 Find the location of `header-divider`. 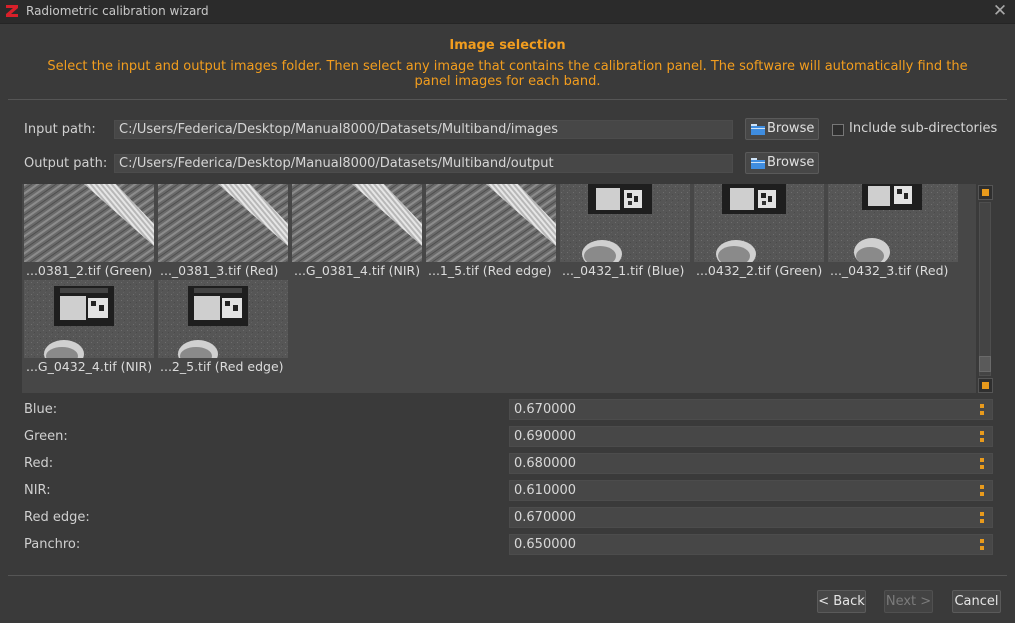

header-divider is located at coordinates (507, 99).